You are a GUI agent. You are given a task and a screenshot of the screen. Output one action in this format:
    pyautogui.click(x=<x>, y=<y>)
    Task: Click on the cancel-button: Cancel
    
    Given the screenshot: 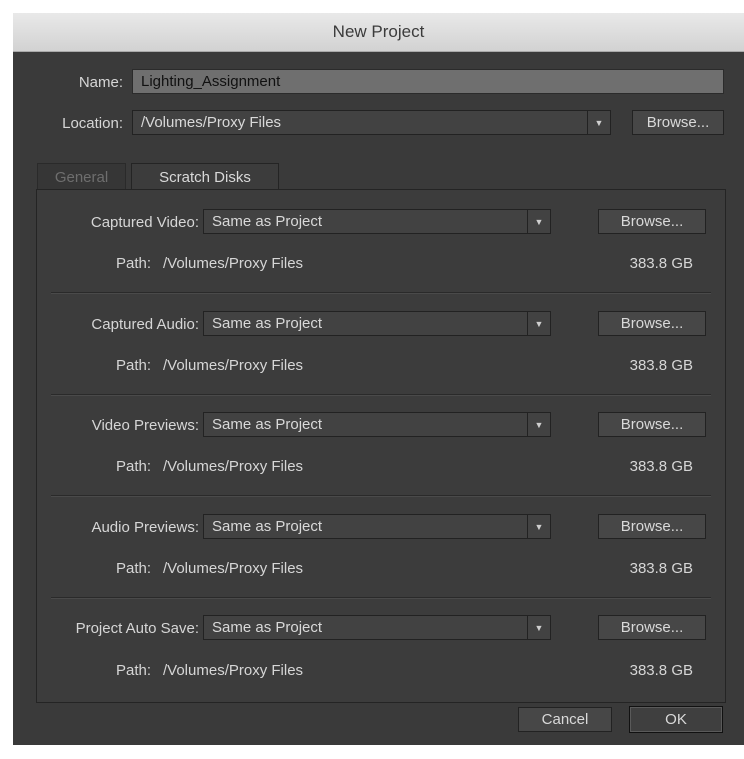 What is the action you would take?
    pyautogui.click(x=565, y=719)
    